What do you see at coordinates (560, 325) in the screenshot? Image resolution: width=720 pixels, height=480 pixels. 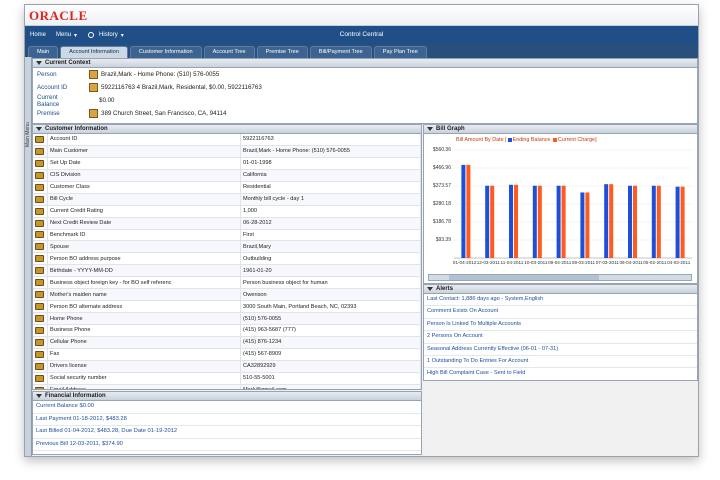 I see `alert-item: Person Is Linked To Multiple Accounts` at bounding box center [560, 325].